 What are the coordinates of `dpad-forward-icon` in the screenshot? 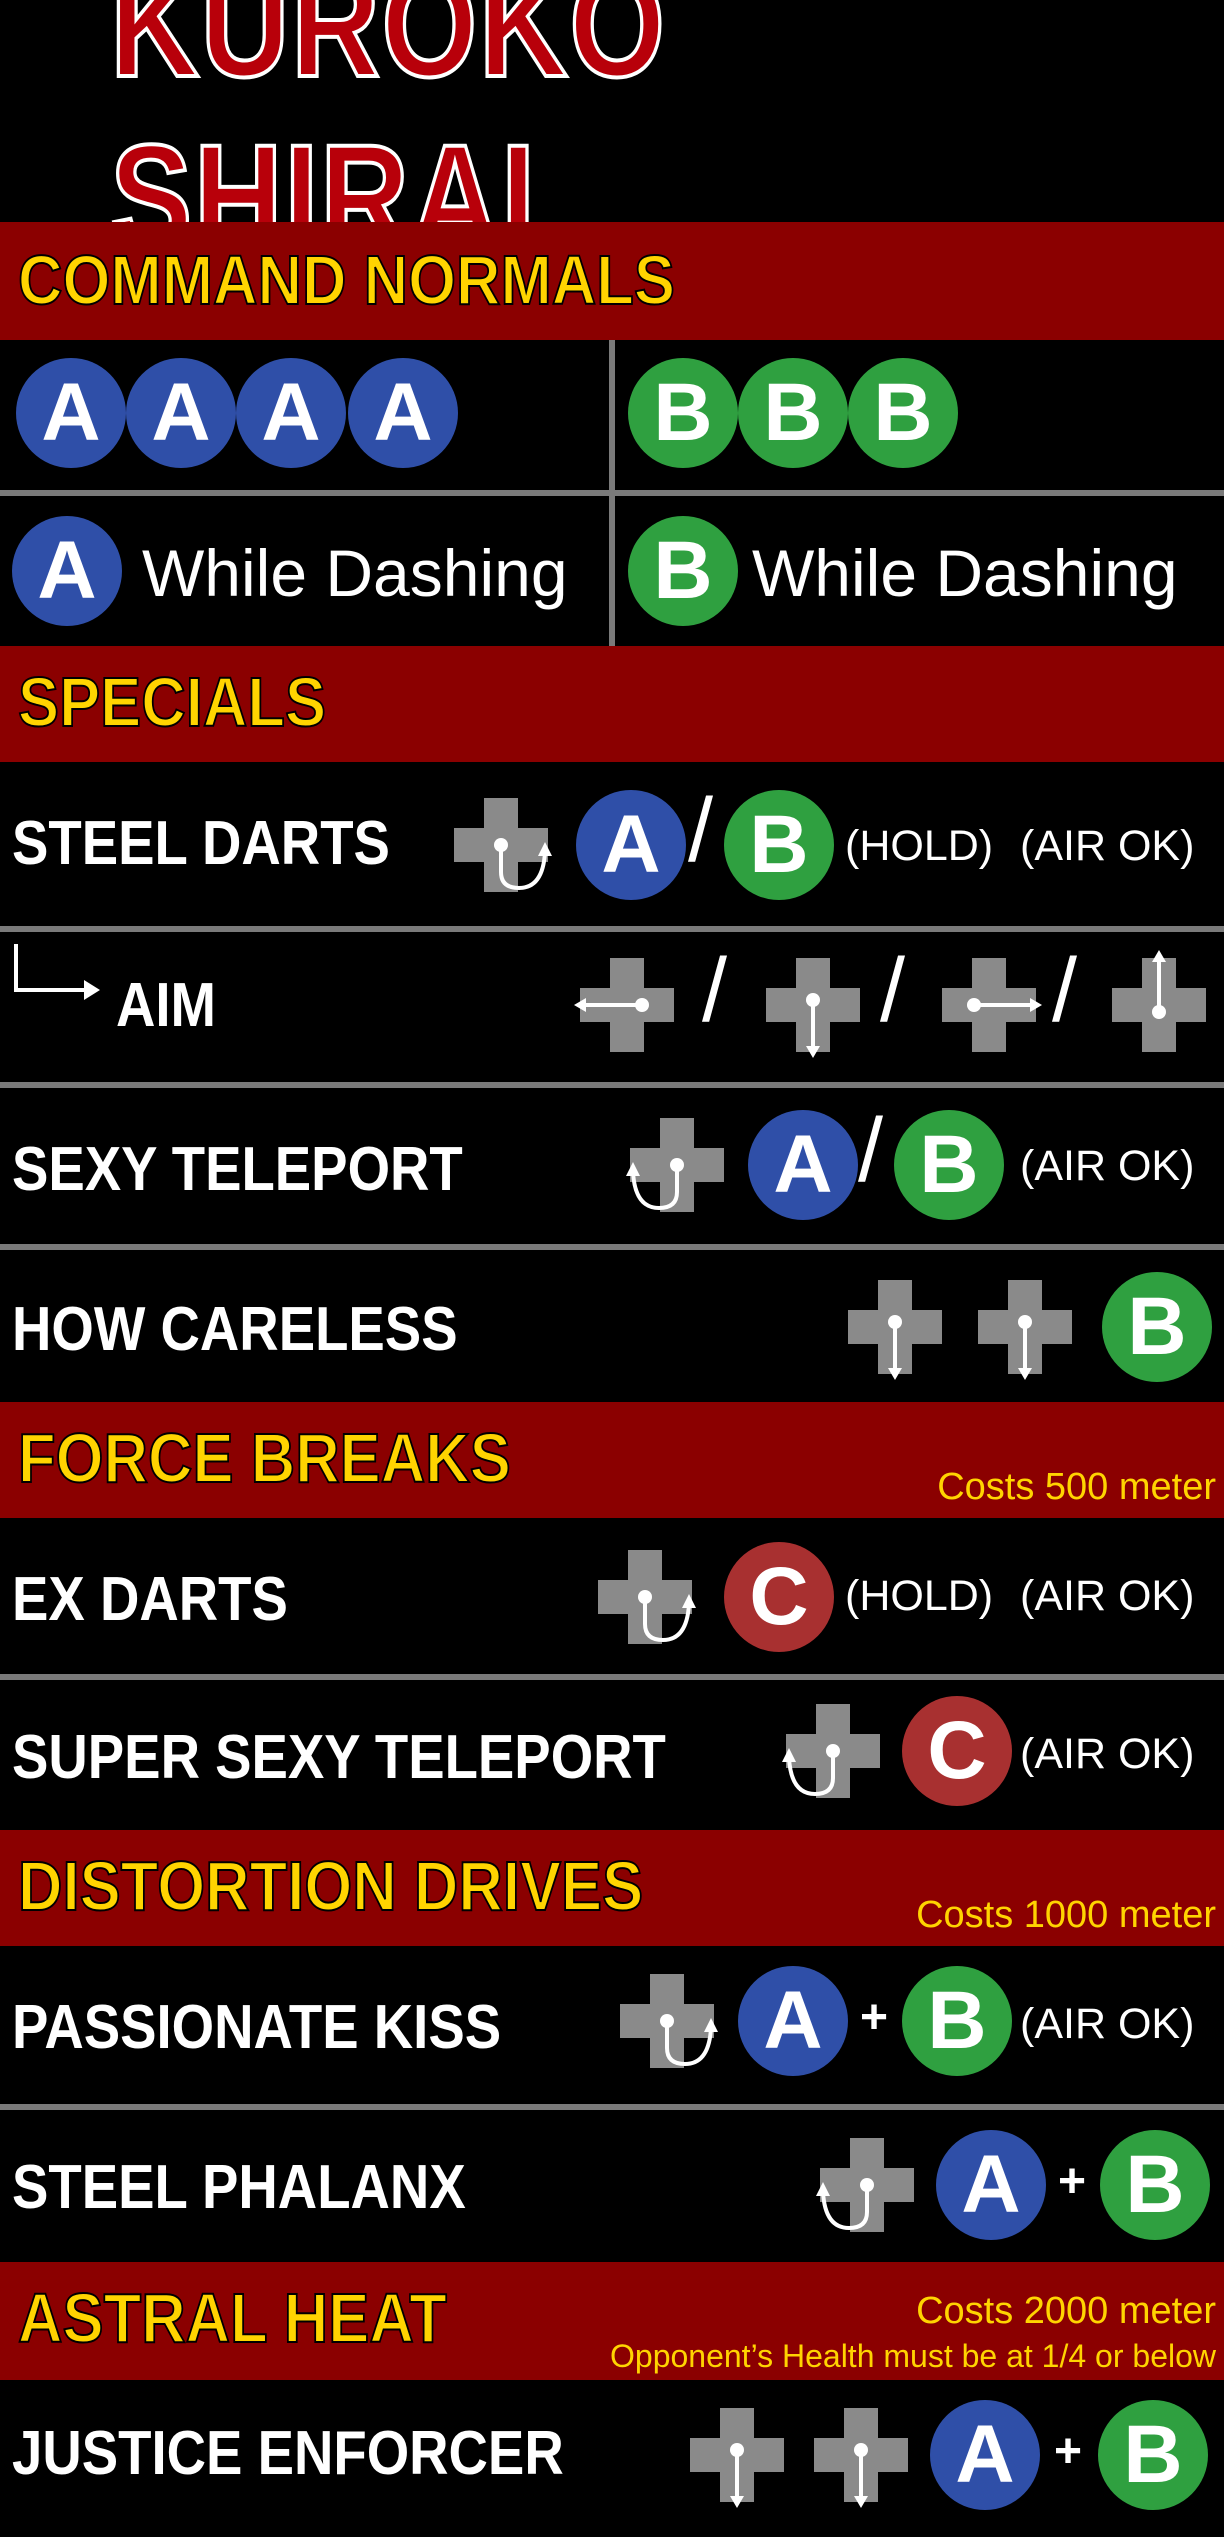 It's located at (992, 1005).